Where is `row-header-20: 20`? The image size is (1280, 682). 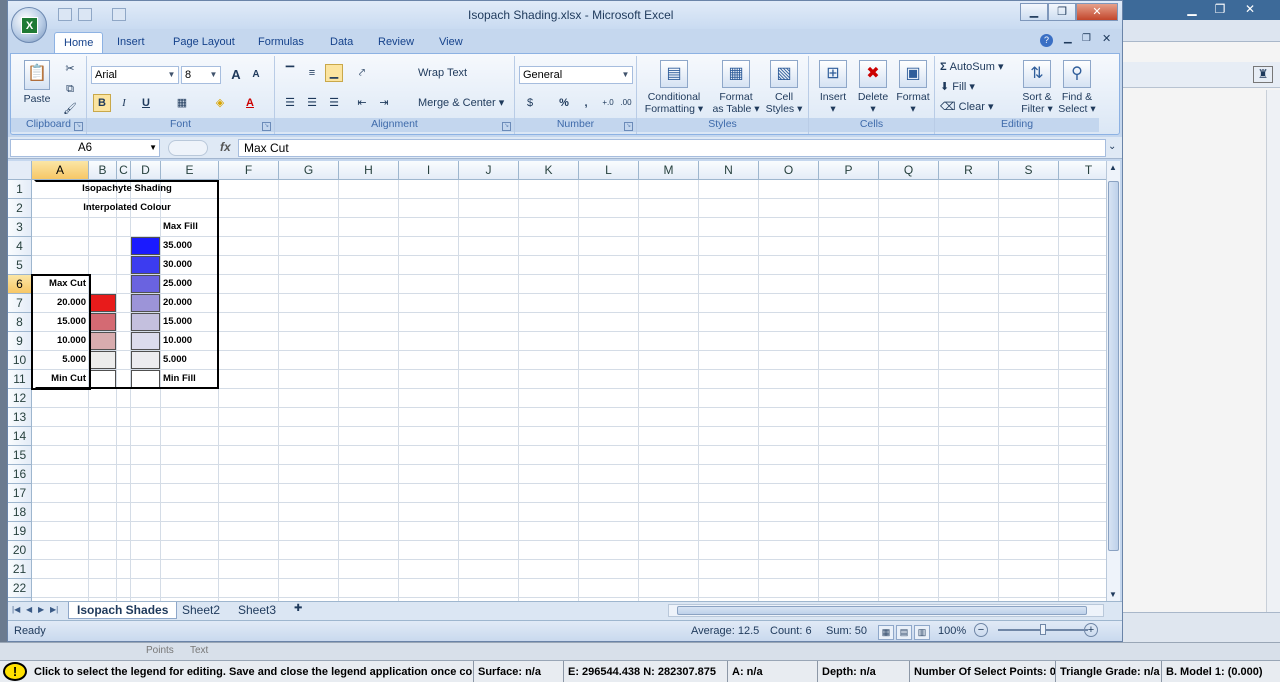 row-header-20: 20 is located at coordinates (20, 550).